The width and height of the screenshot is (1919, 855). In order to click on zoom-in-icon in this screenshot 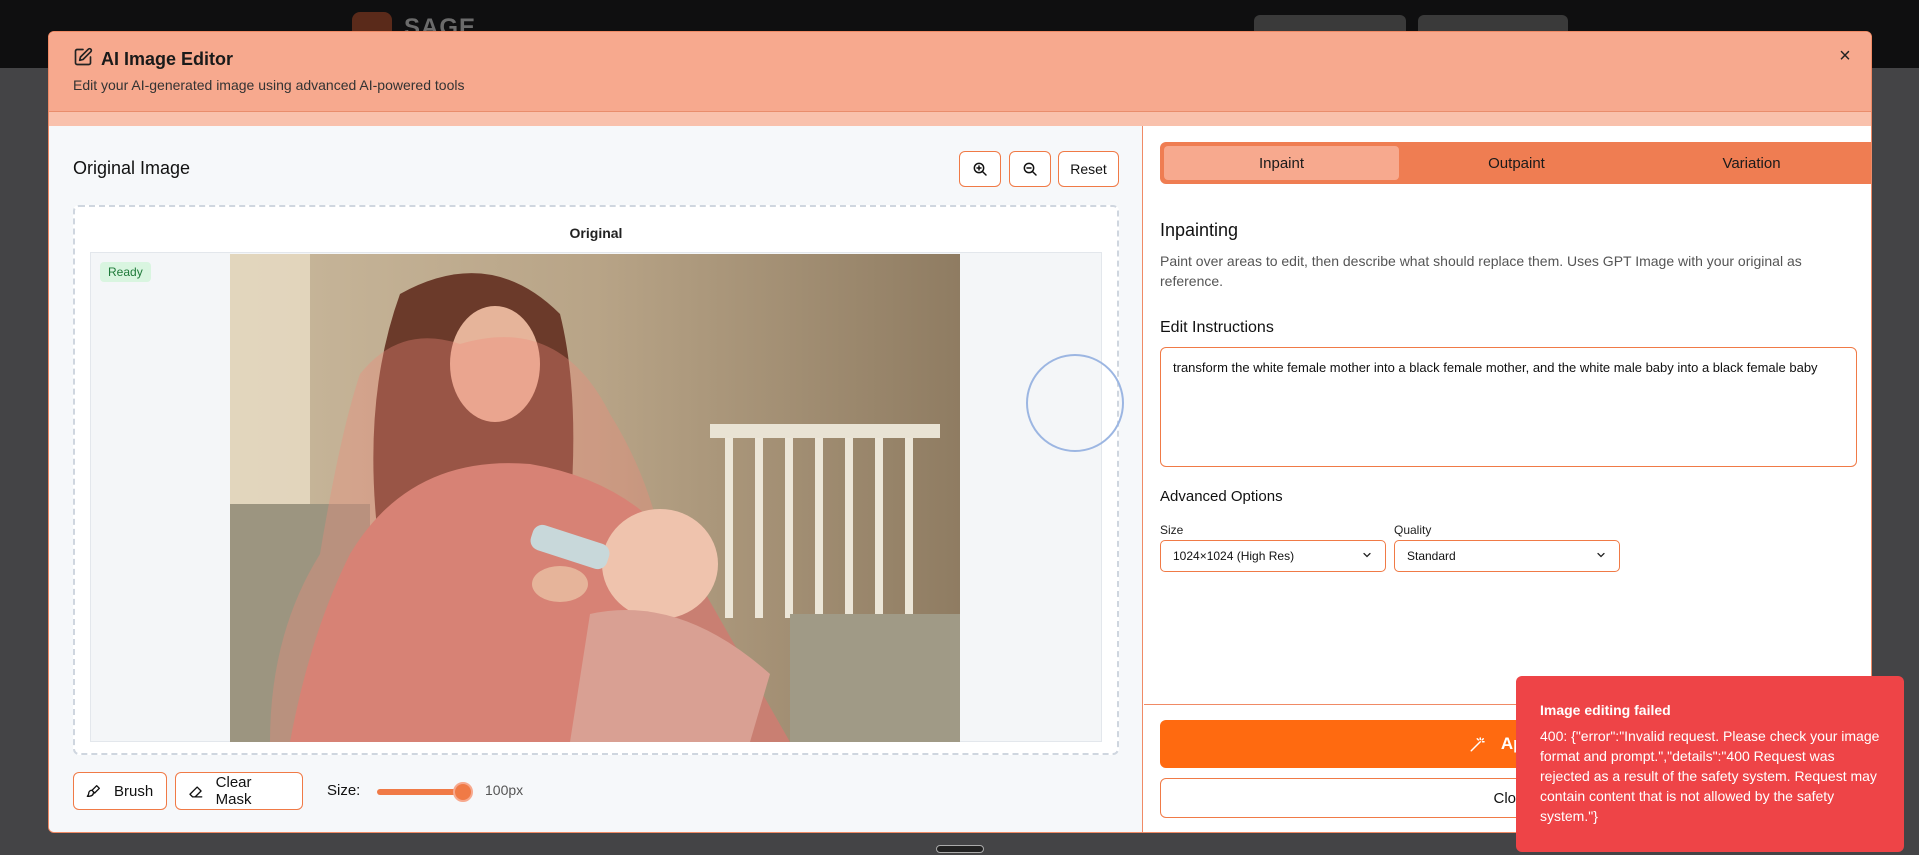, I will do `click(980, 169)`.